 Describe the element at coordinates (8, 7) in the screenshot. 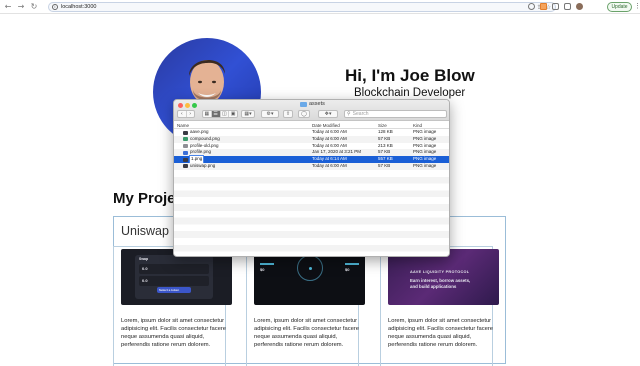

I see `arrow-left-icon: ←` at that location.